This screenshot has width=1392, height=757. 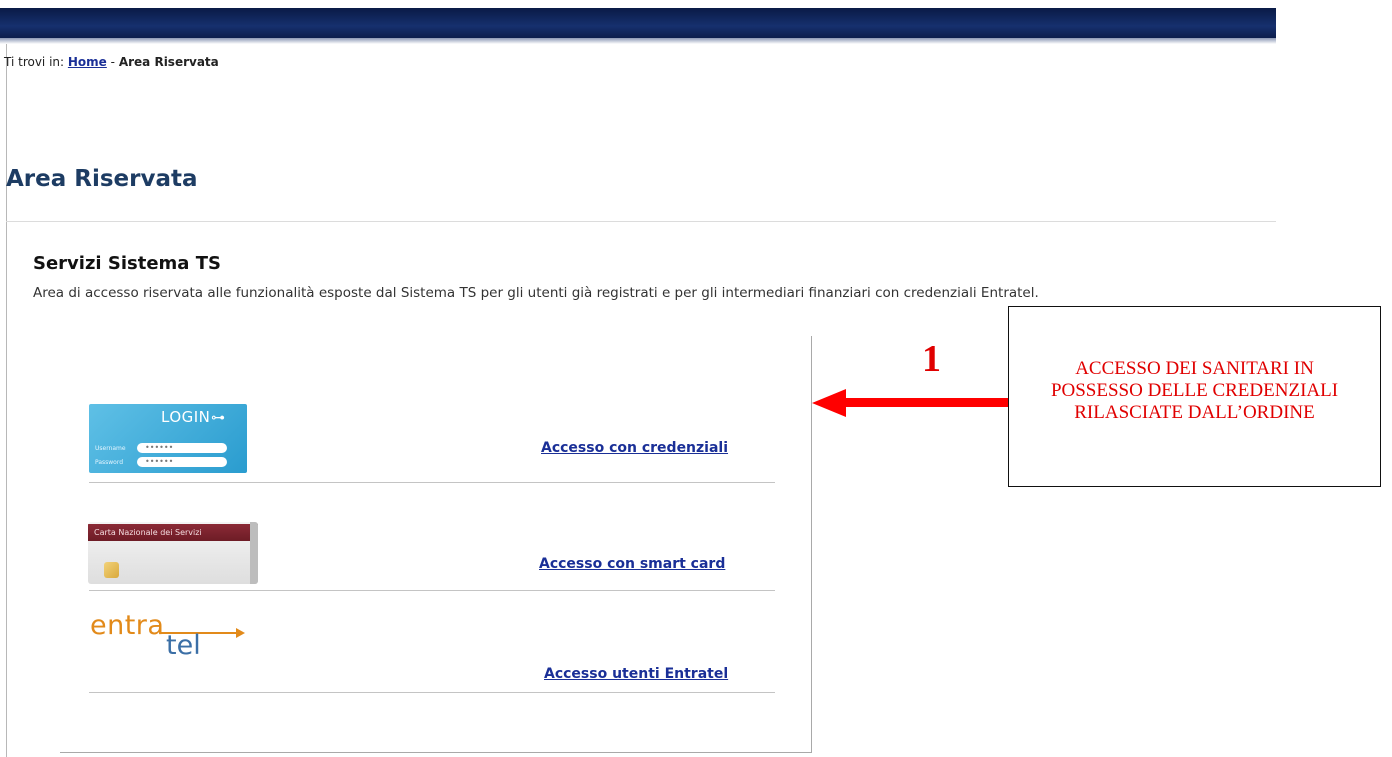 What do you see at coordinates (636, 674) in the screenshot?
I see `access-entratel-link: Accesso utenti Entratel` at bounding box center [636, 674].